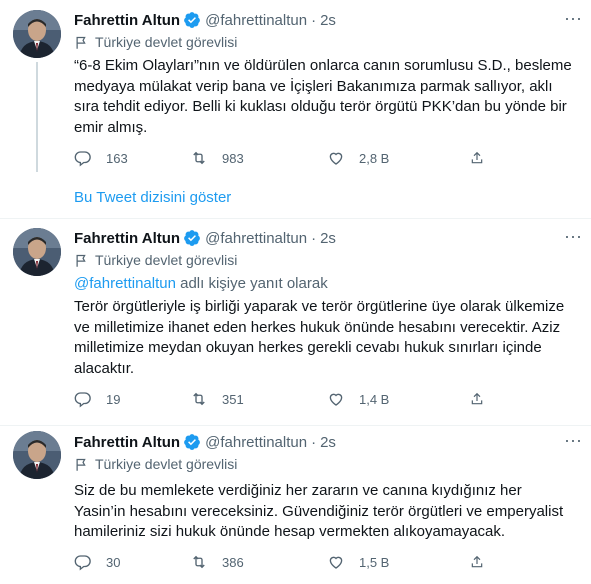 This screenshot has height=584, width=591. Describe the element at coordinates (374, 399) in the screenshot. I see `like-count: 1,4 B` at that location.